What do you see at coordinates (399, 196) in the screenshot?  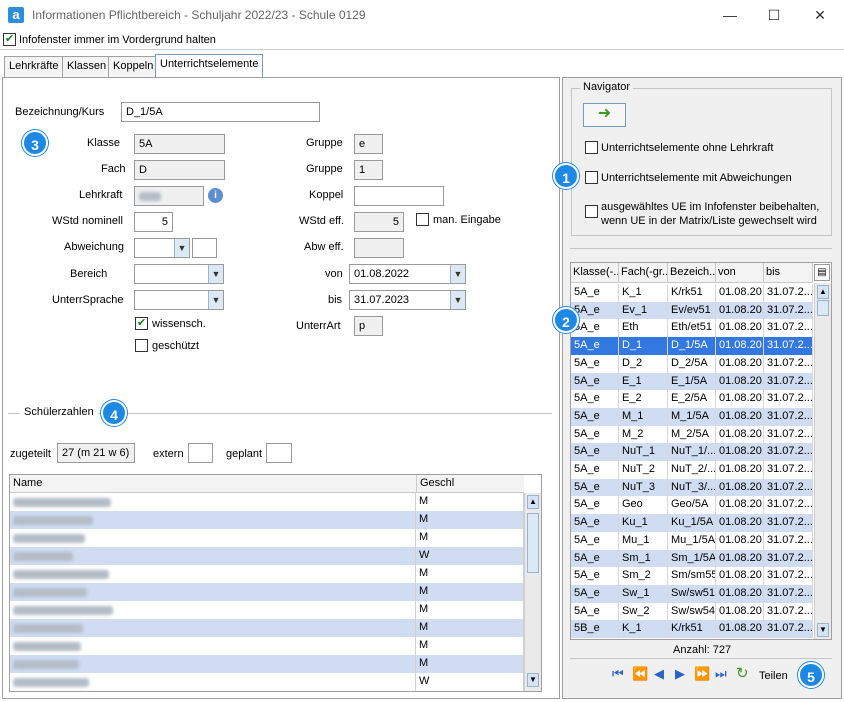 I see `koppel-field` at bounding box center [399, 196].